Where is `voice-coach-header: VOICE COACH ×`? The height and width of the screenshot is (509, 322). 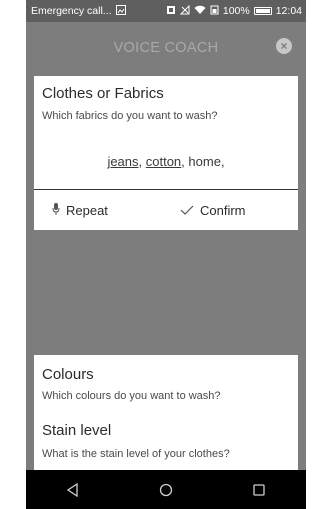 voice-coach-header: VOICE COACH × is located at coordinates (166, 48).